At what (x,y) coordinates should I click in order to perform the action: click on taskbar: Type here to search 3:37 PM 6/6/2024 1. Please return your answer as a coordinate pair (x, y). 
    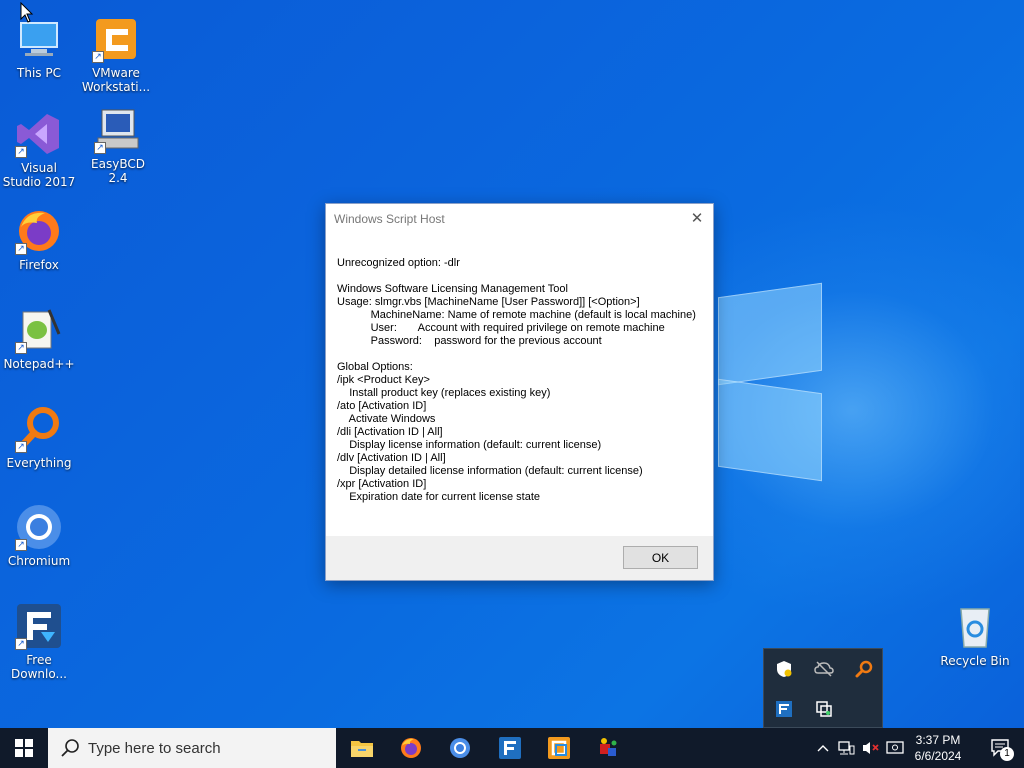
    Looking at the image, I should click on (512, 748).